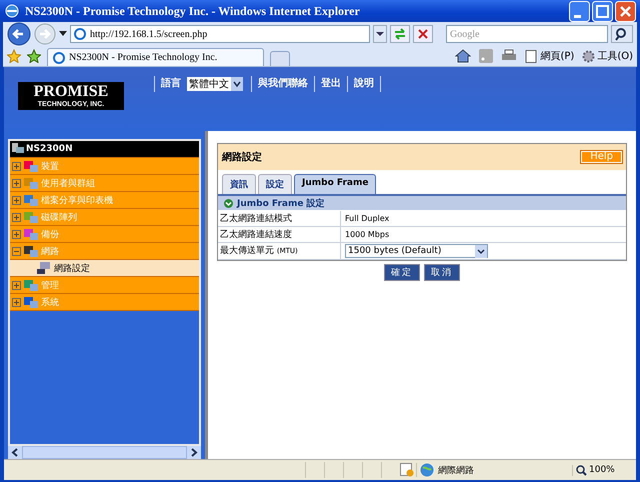 This screenshot has height=482, width=640. What do you see at coordinates (330, 84) in the screenshot?
I see `nav-link: 登出` at bounding box center [330, 84].